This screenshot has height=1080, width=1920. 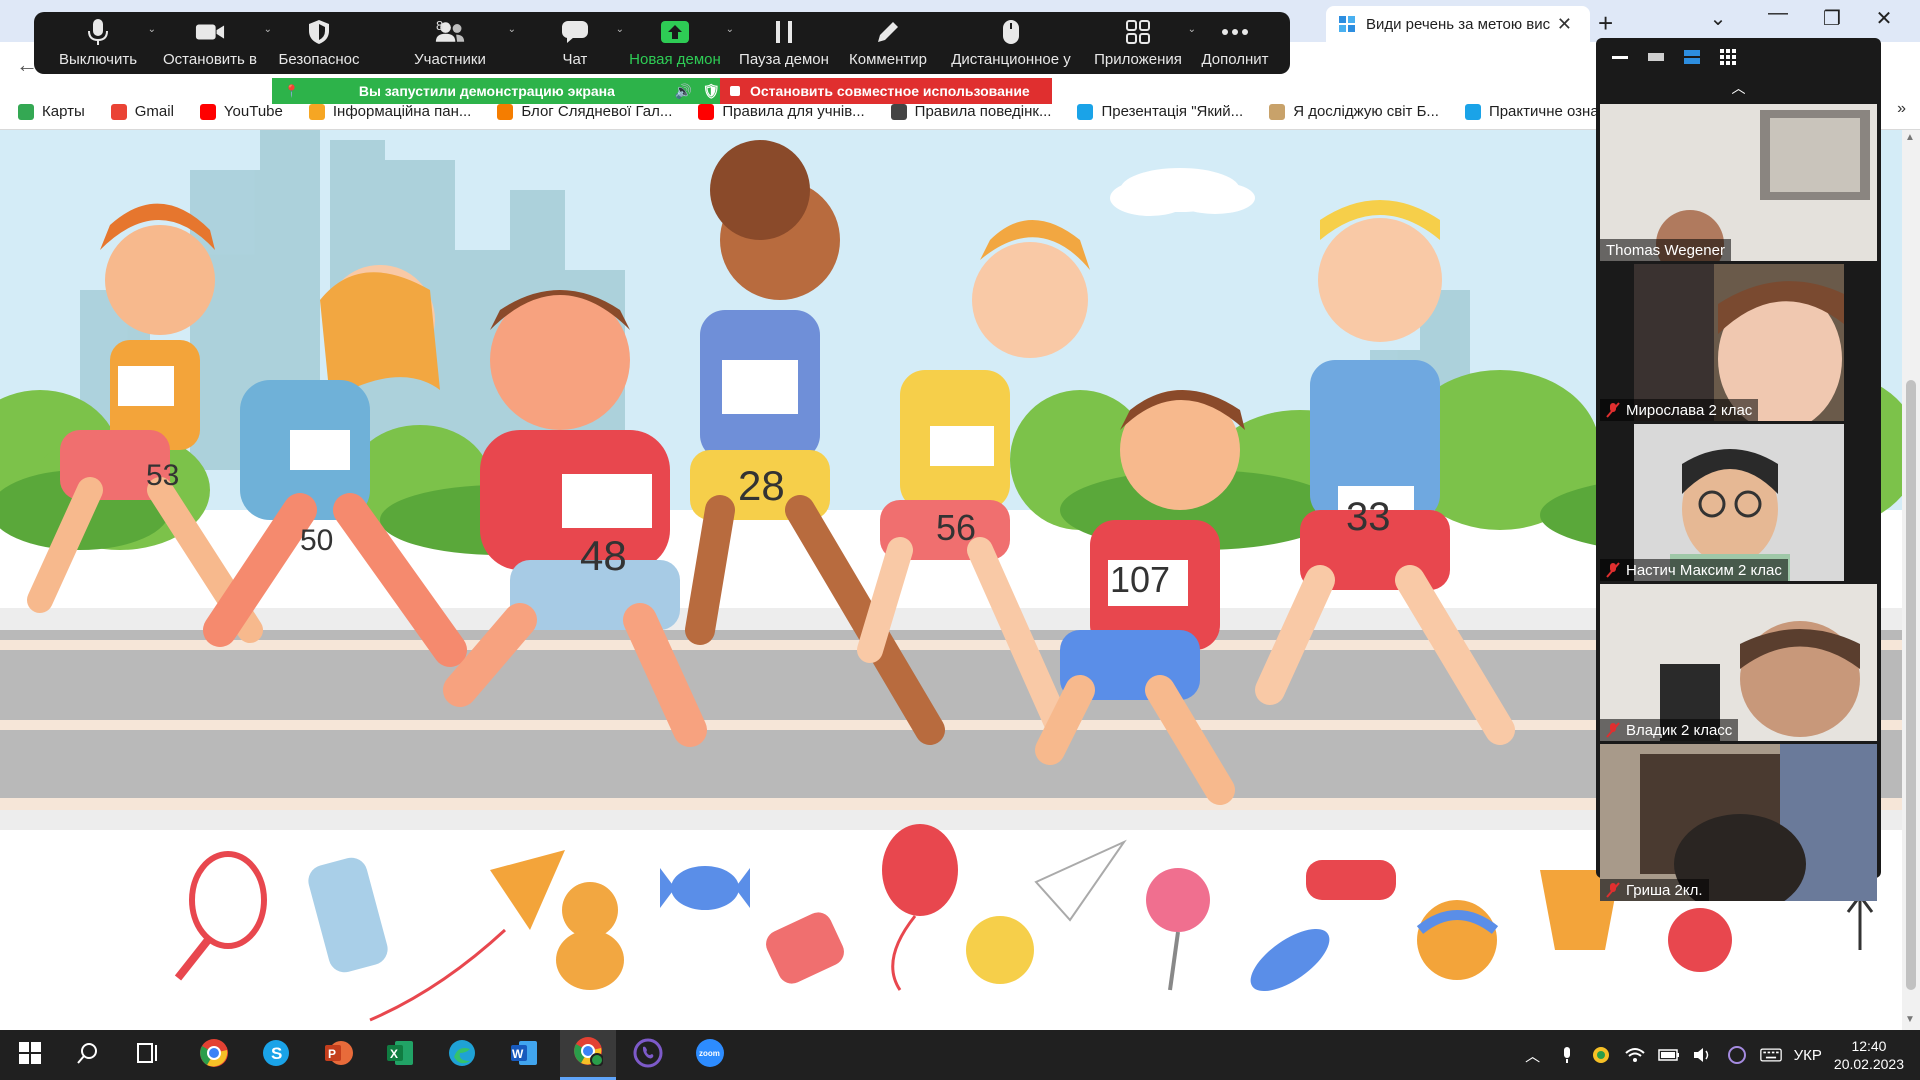 What do you see at coordinates (1692, 57) in the screenshot?
I see `strip-view-icon` at bounding box center [1692, 57].